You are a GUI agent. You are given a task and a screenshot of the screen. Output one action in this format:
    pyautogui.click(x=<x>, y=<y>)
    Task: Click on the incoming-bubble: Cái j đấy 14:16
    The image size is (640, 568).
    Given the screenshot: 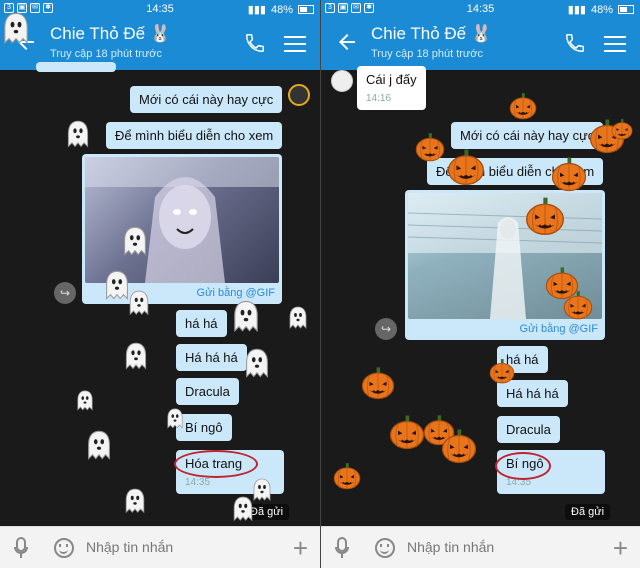 What is the action you would take?
    pyautogui.click(x=391, y=88)
    